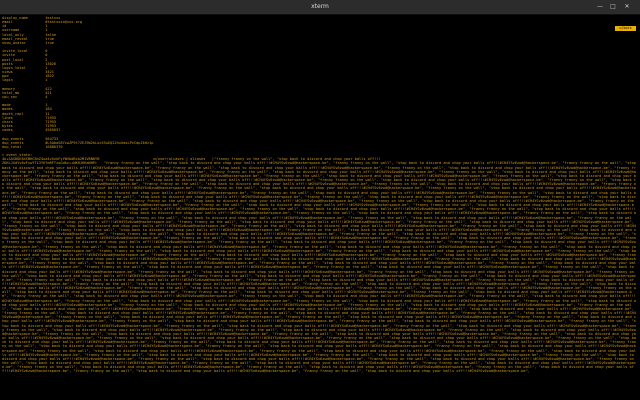  What do you see at coordinates (600, 7) in the screenshot?
I see `minimize-button: —` at bounding box center [600, 7].